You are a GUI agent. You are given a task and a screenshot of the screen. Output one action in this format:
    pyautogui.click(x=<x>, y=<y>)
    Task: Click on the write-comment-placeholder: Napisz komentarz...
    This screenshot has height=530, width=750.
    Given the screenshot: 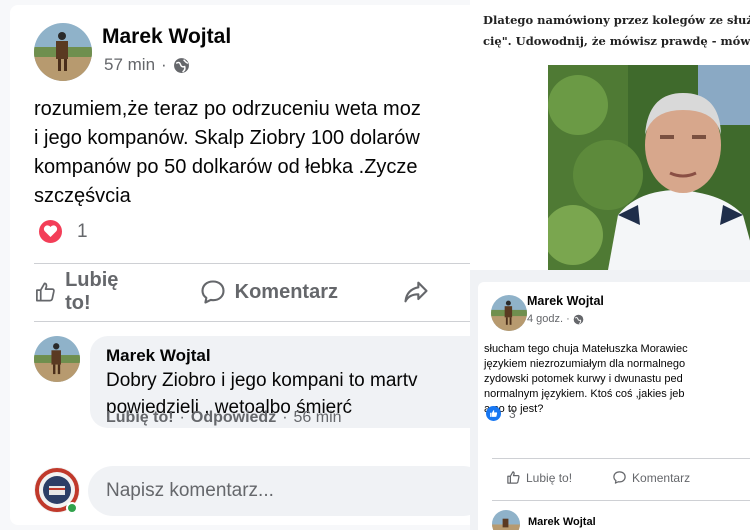 What is the action you would take?
    pyautogui.click(x=190, y=490)
    